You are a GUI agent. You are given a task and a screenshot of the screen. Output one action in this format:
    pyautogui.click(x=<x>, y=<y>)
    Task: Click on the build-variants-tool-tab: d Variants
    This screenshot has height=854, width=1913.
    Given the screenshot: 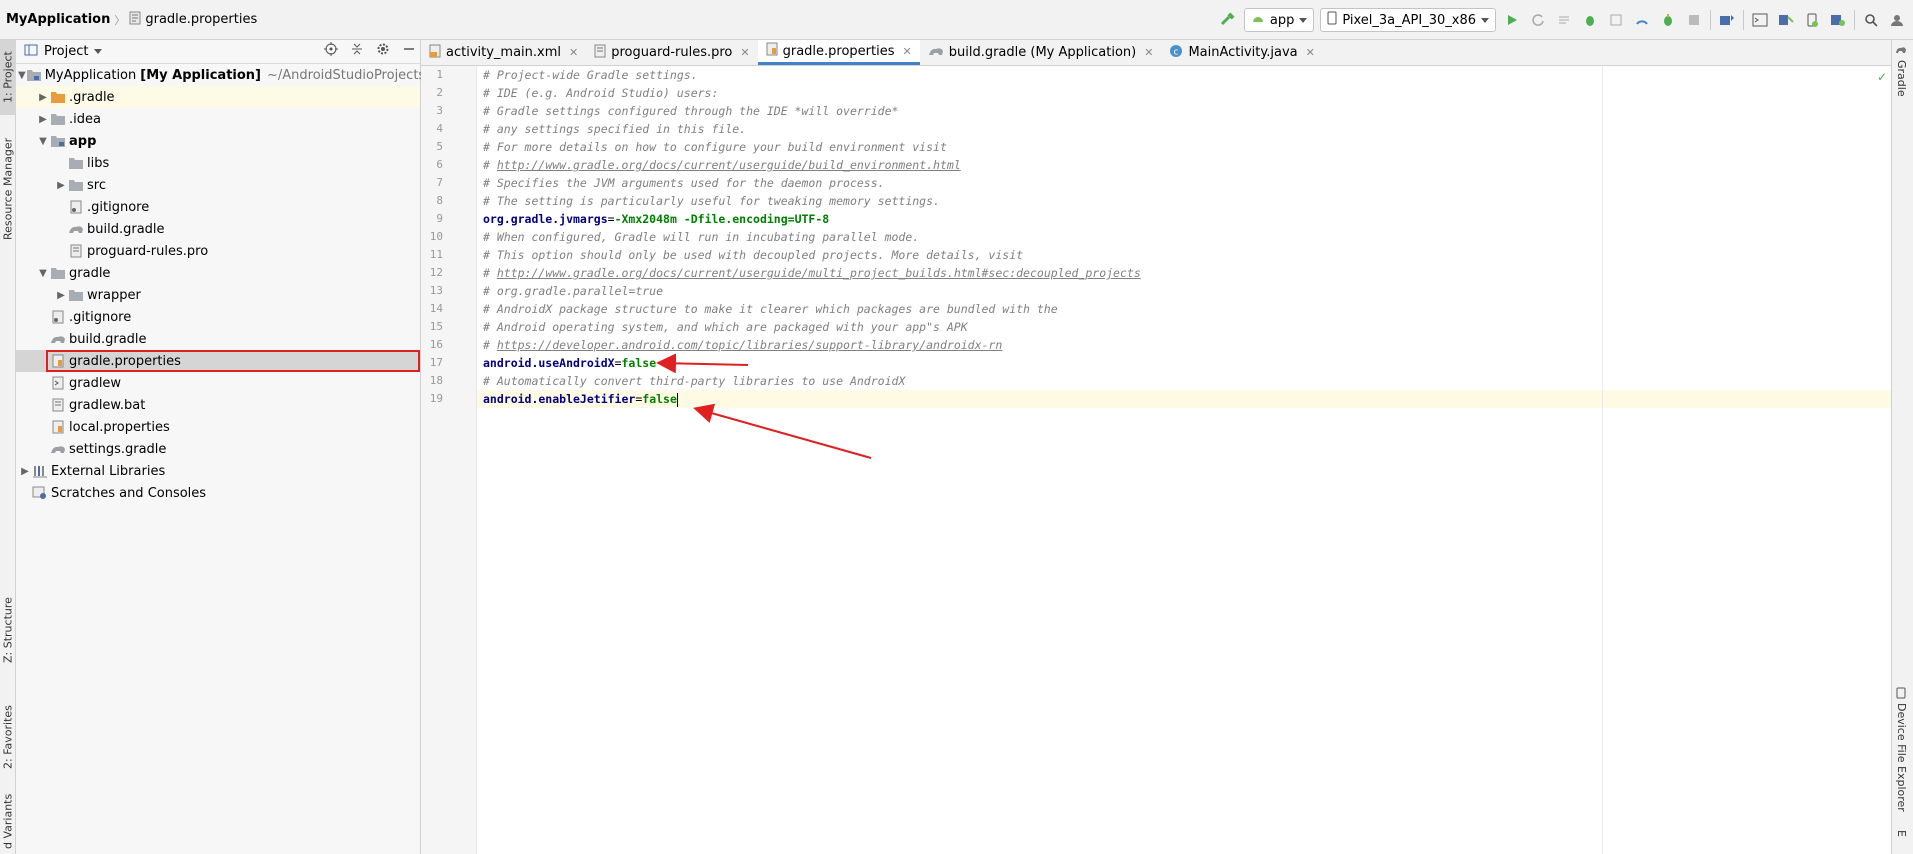 What is the action you would take?
    pyautogui.click(x=8, y=821)
    